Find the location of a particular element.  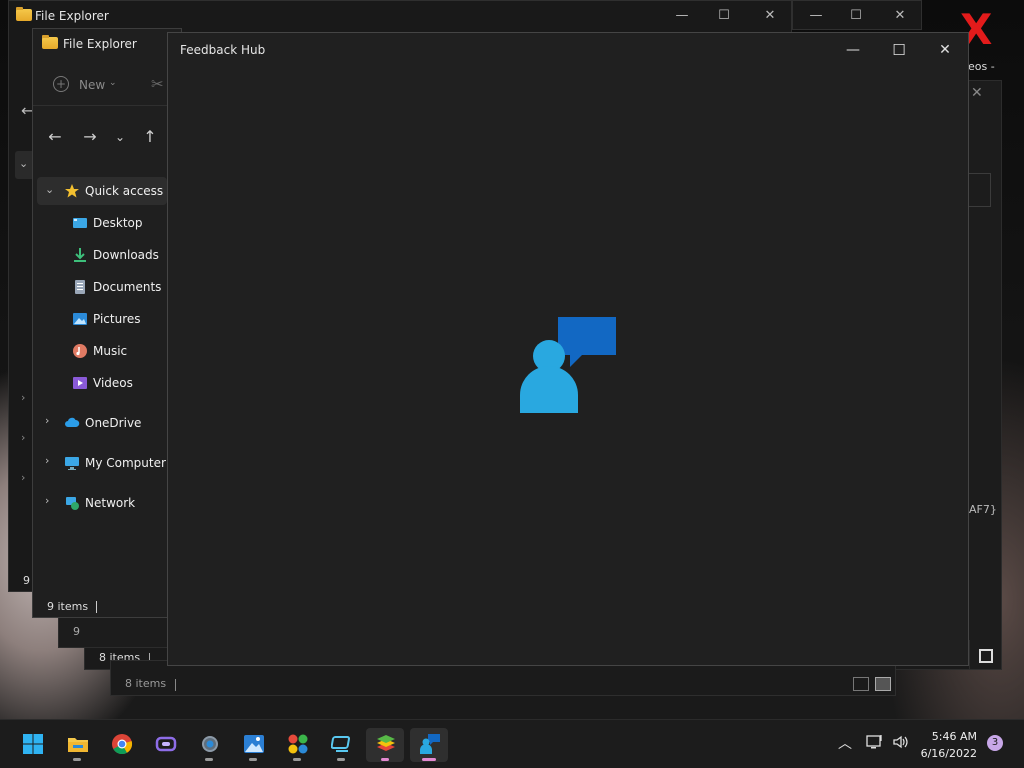

start-button is located at coordinates (32, 745).